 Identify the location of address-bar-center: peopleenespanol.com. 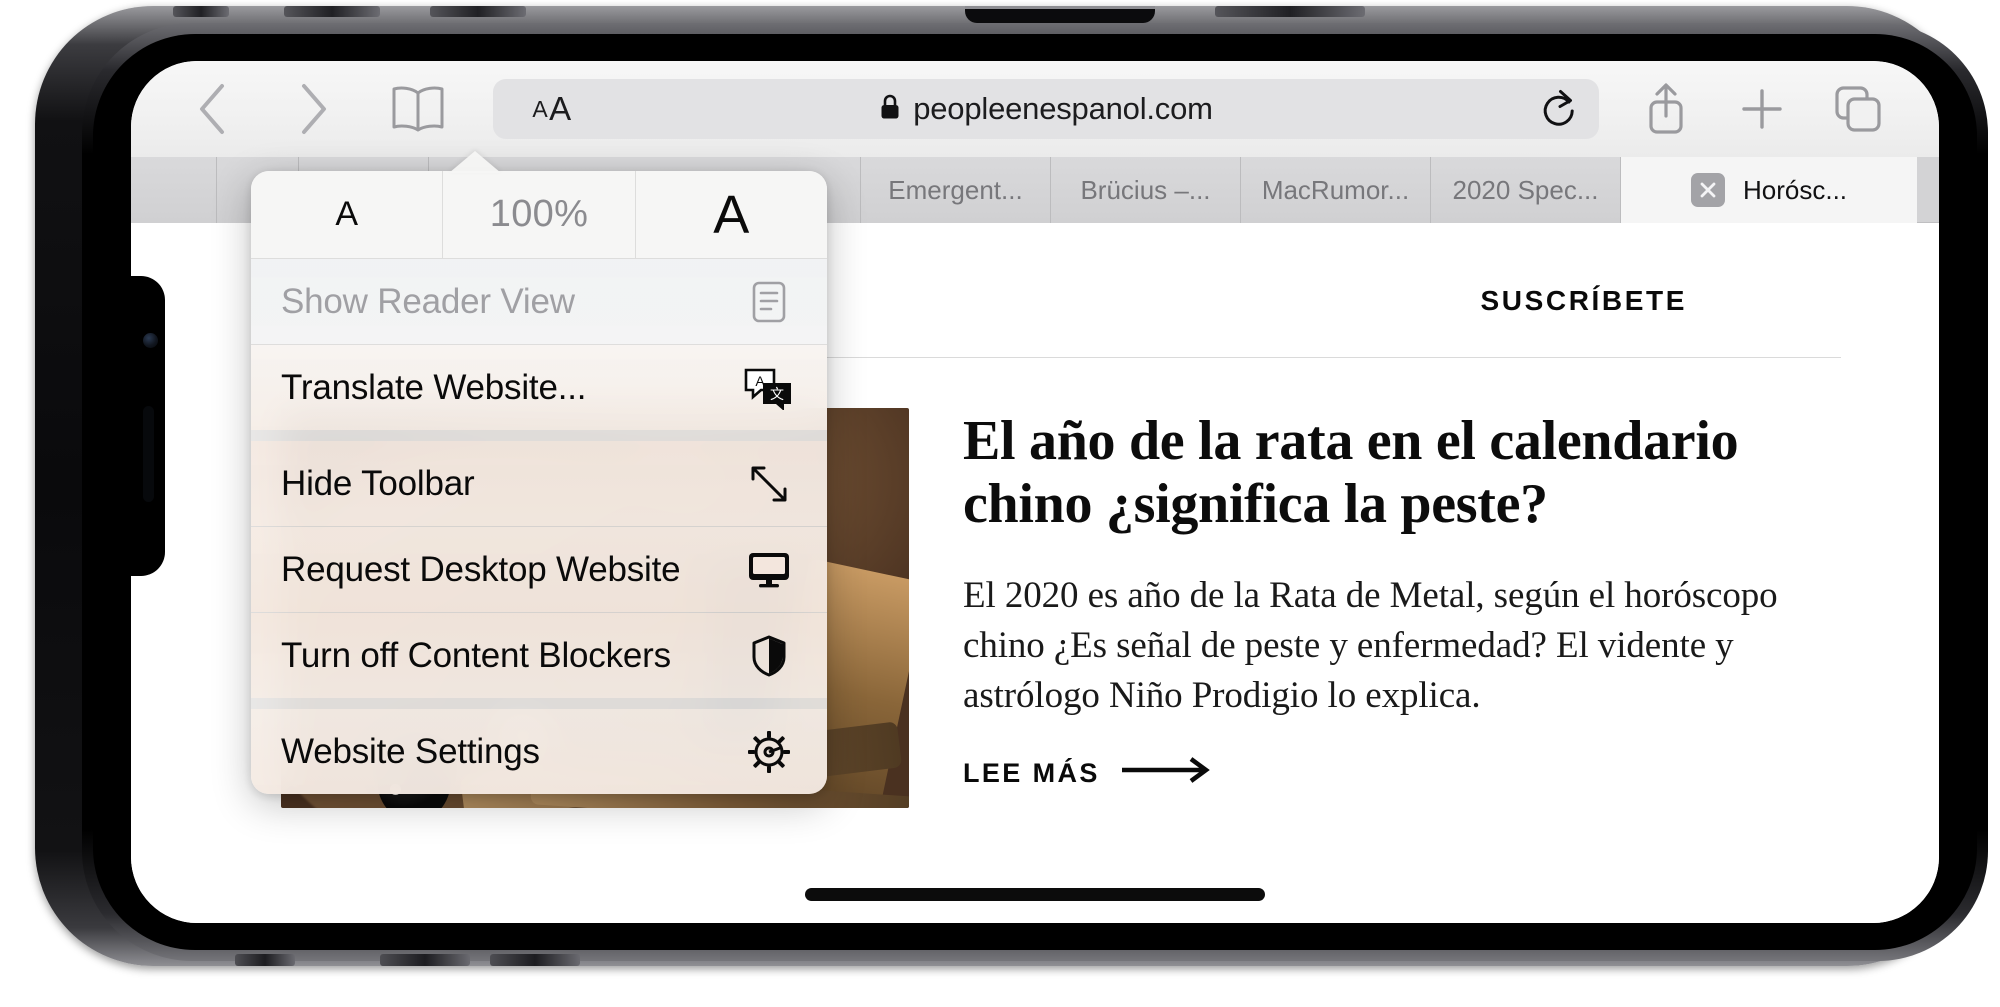
(1046, 109).